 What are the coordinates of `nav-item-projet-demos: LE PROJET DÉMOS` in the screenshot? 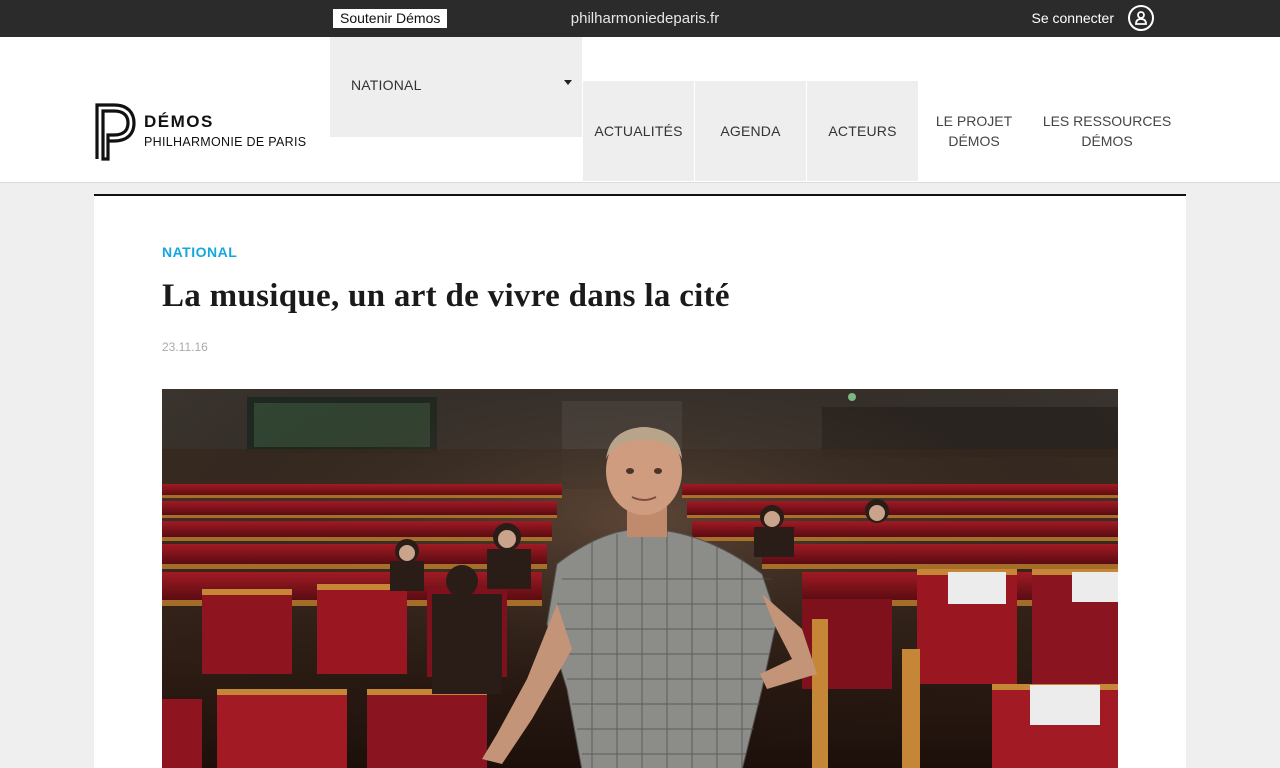 It's located at (974, 131).